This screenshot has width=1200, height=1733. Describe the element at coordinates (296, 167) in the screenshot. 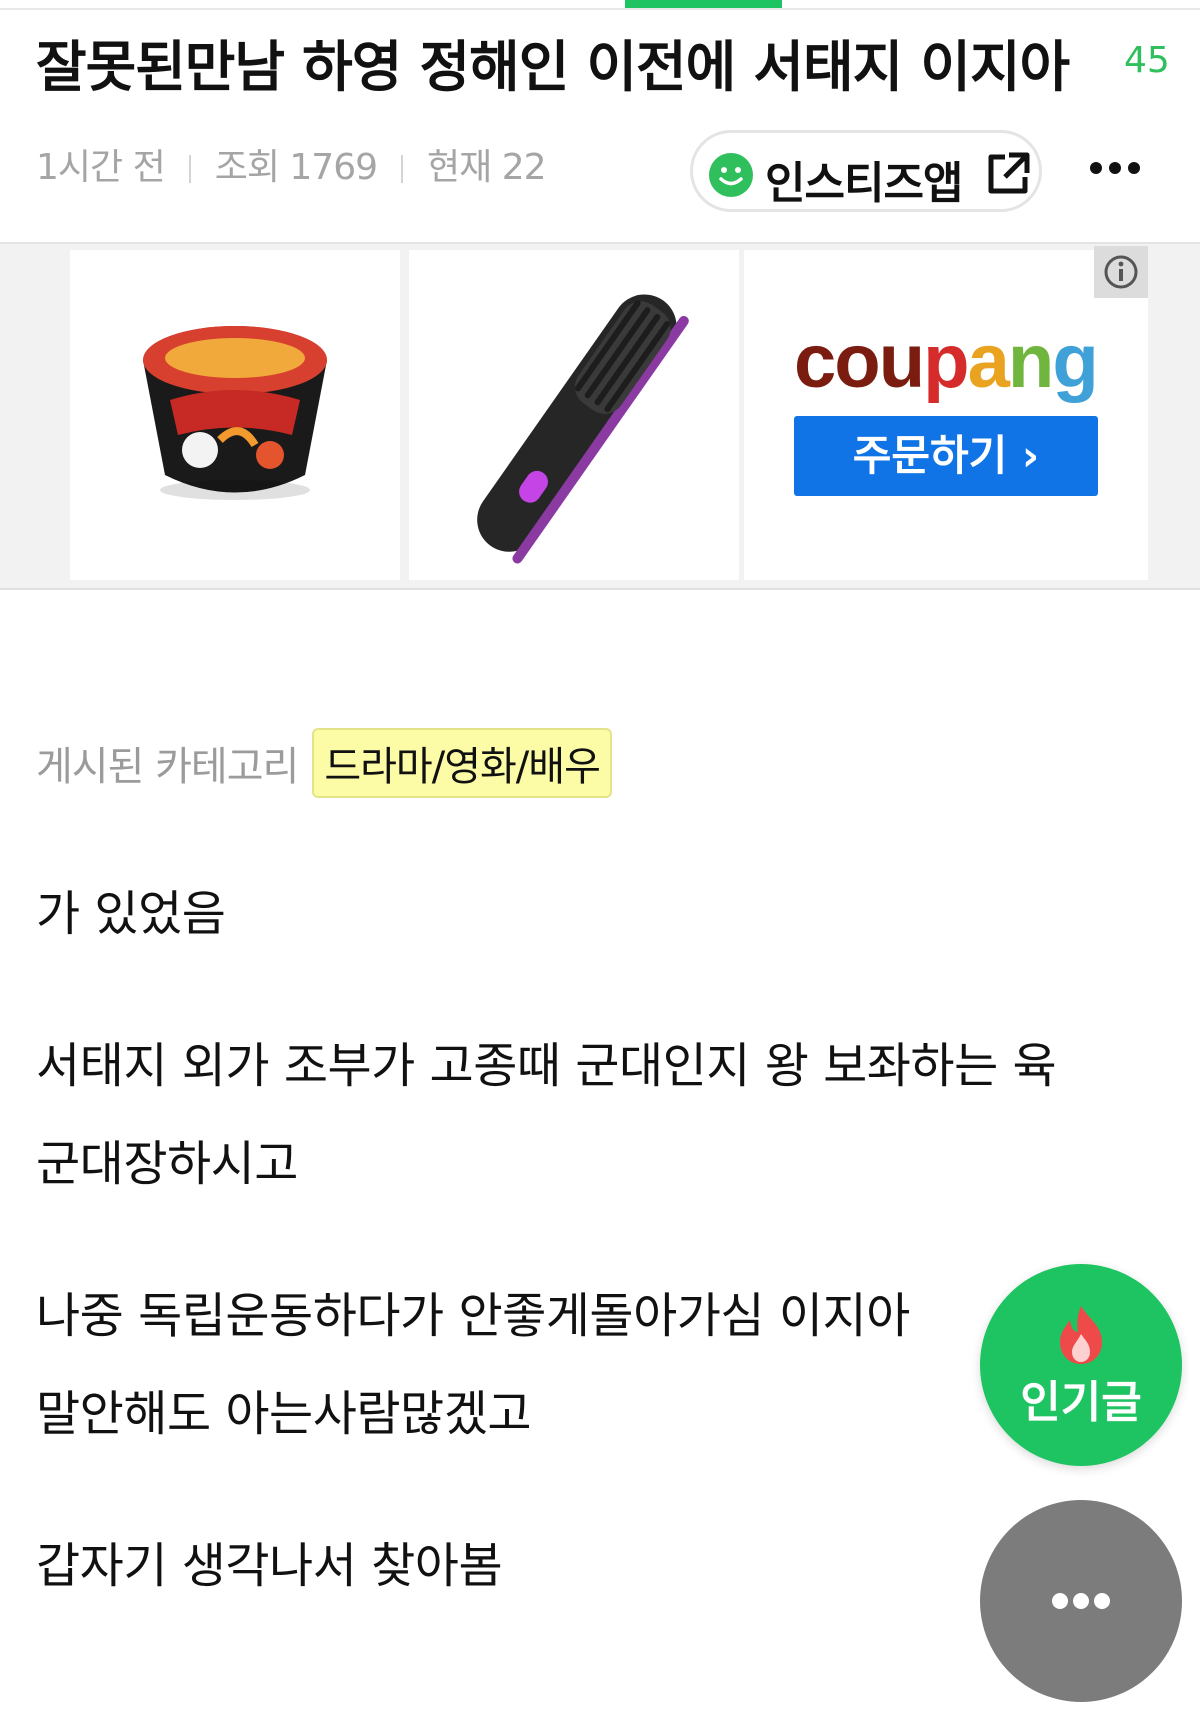

I see `post-views: 조회 1769` at that location.